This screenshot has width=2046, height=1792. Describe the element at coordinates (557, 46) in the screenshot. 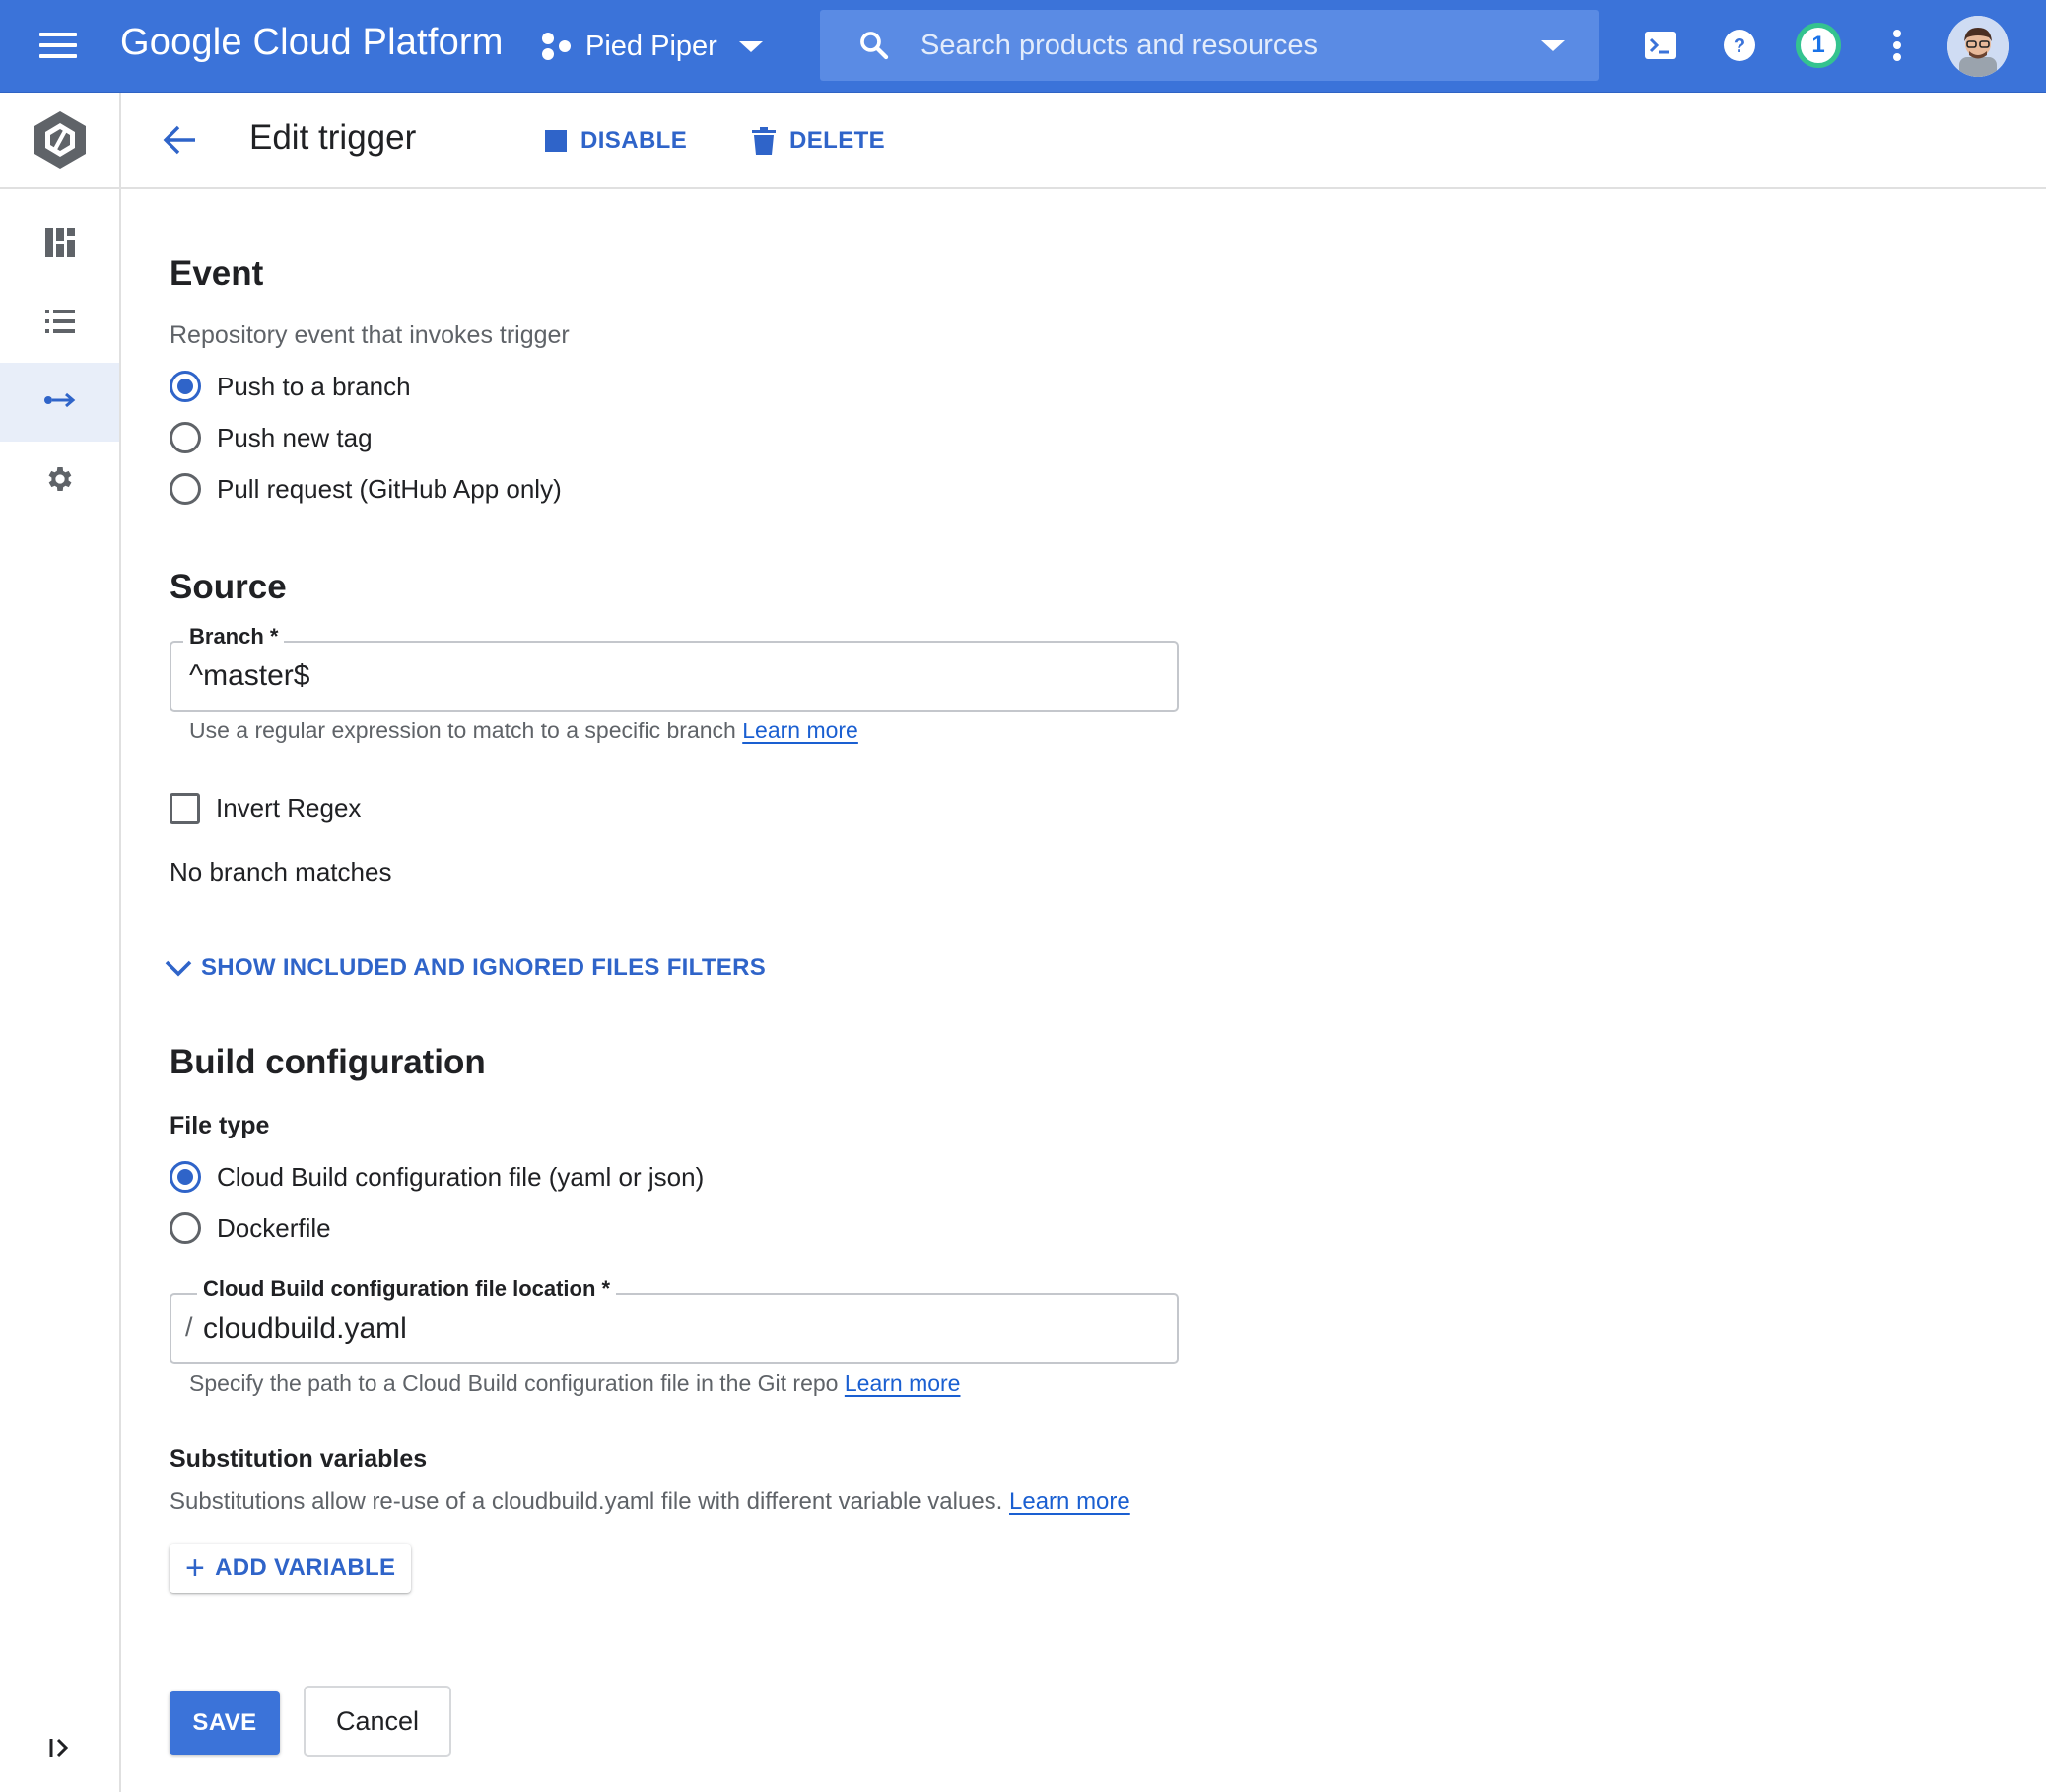

I see `project-icon` at that location.